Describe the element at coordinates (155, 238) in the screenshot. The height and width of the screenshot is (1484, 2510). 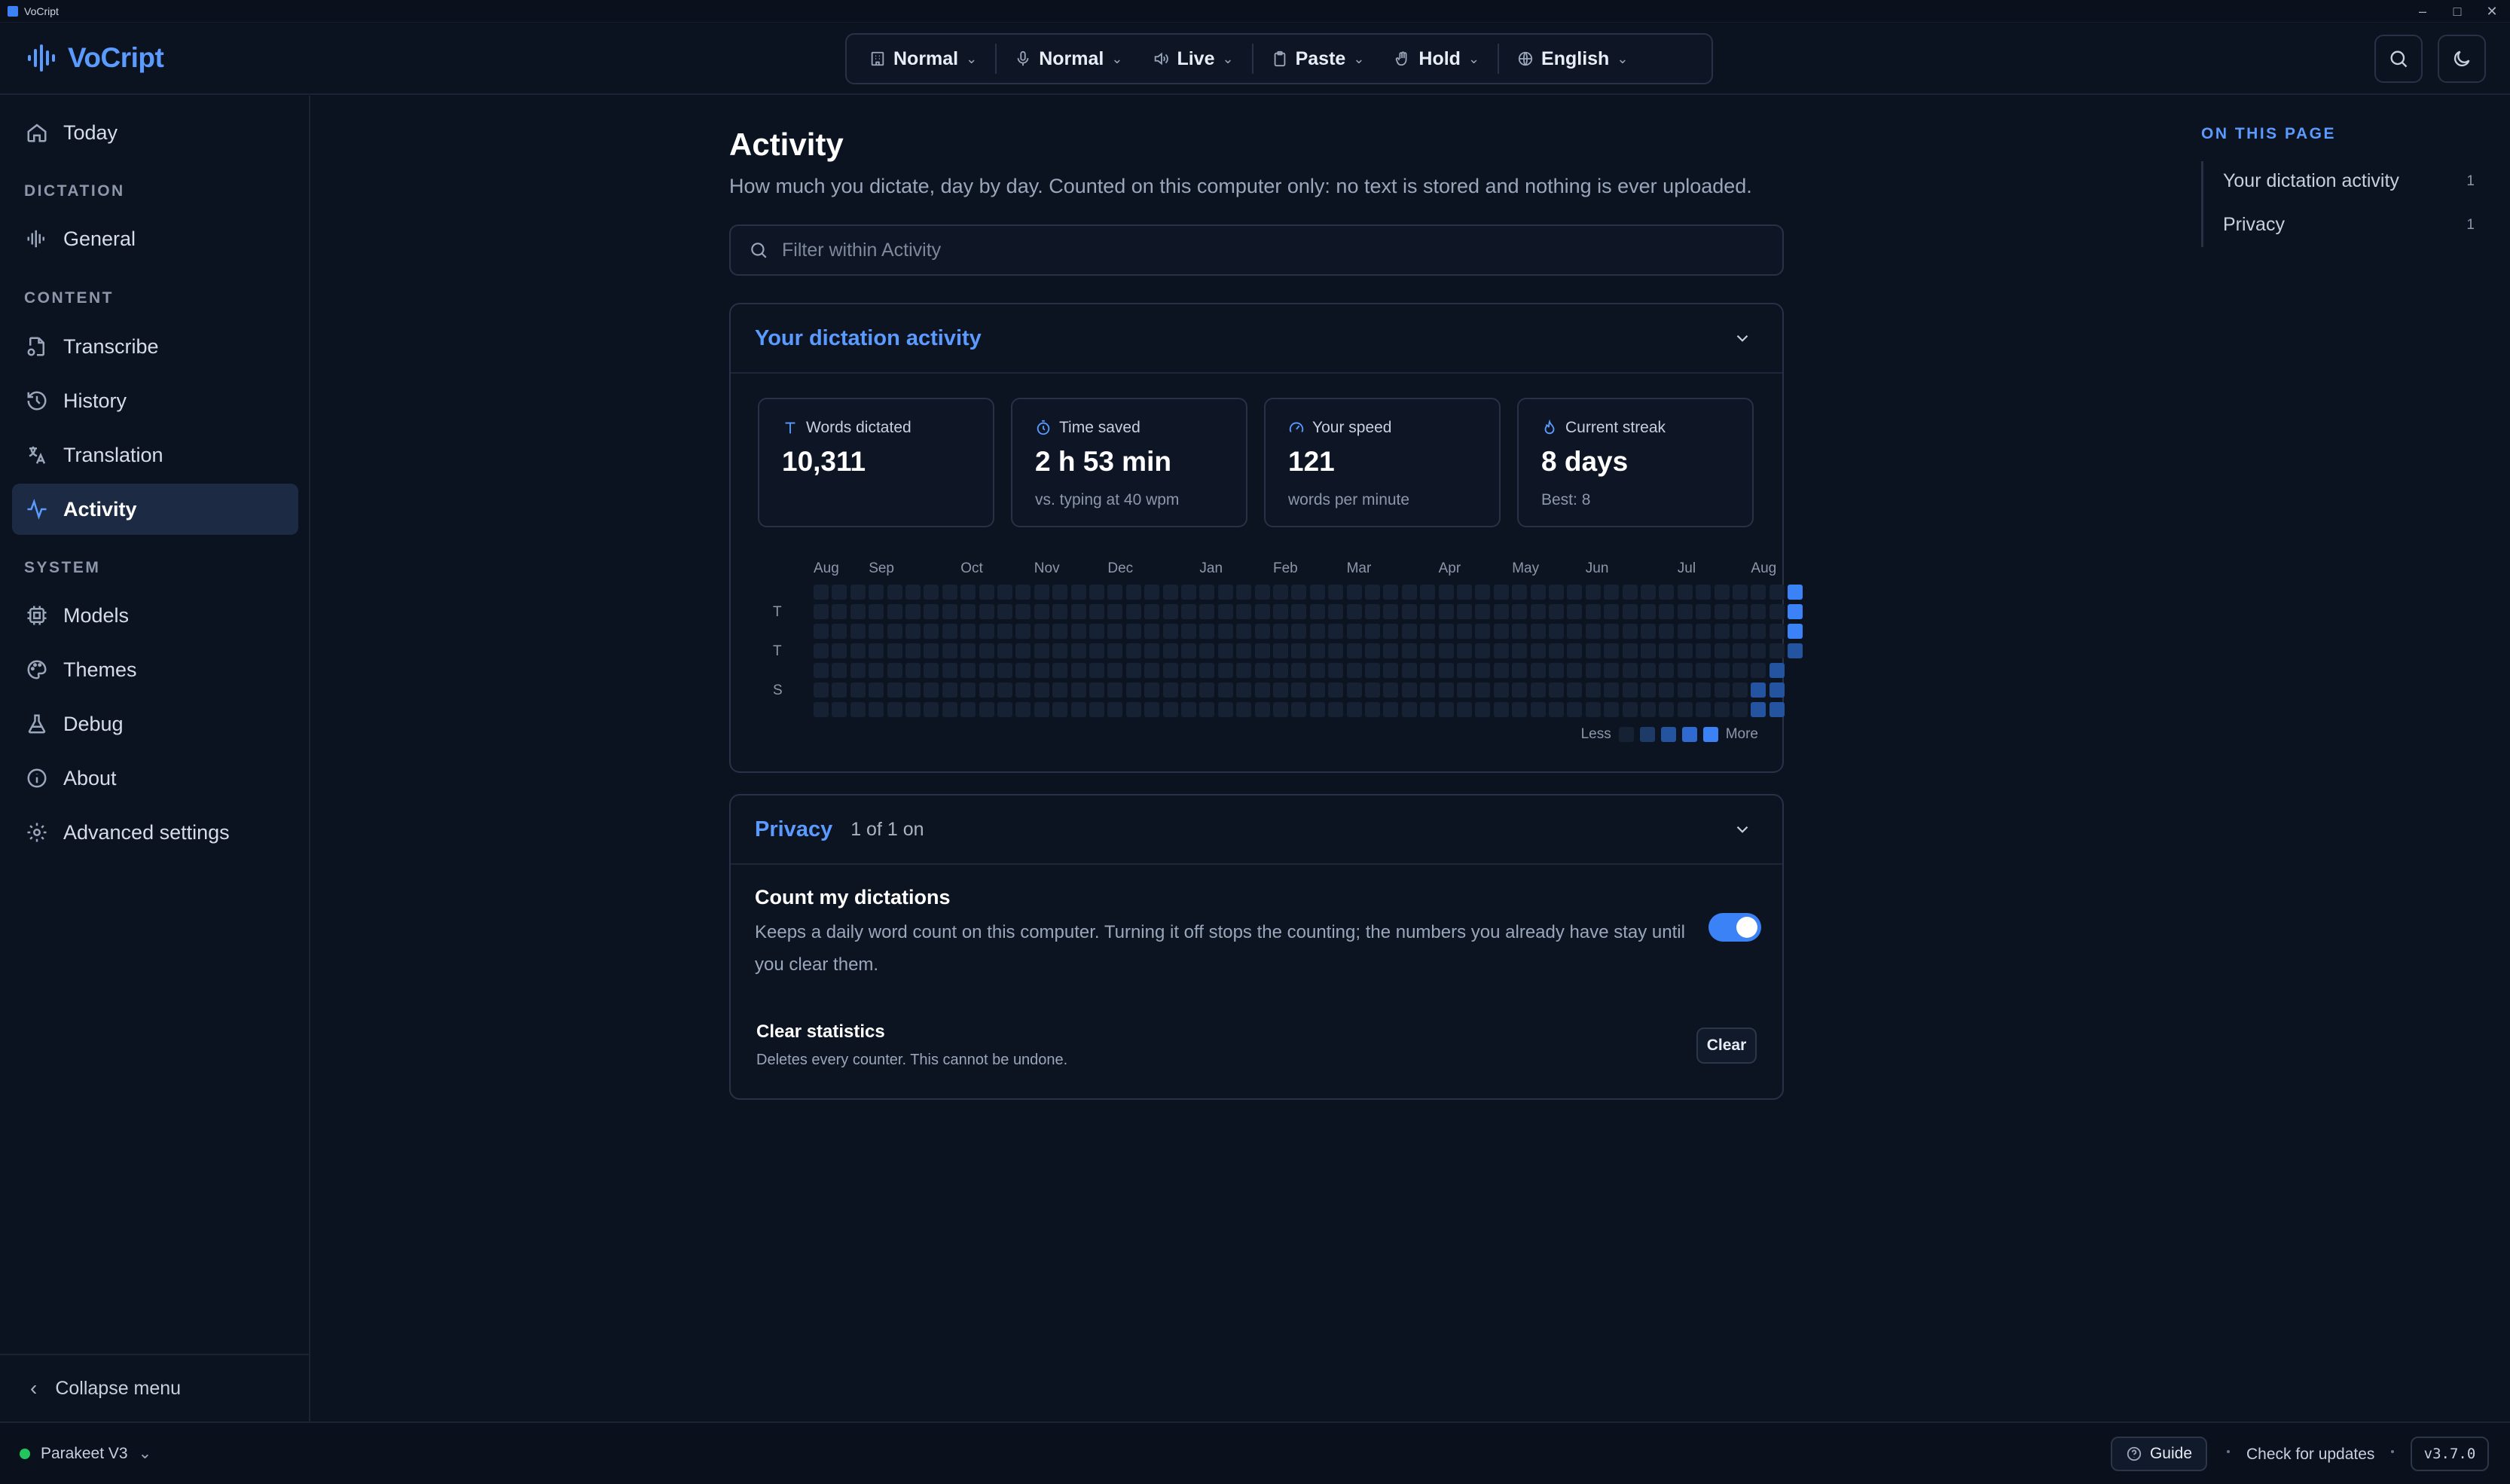
I see `sidebar-item-general: General` at that location.